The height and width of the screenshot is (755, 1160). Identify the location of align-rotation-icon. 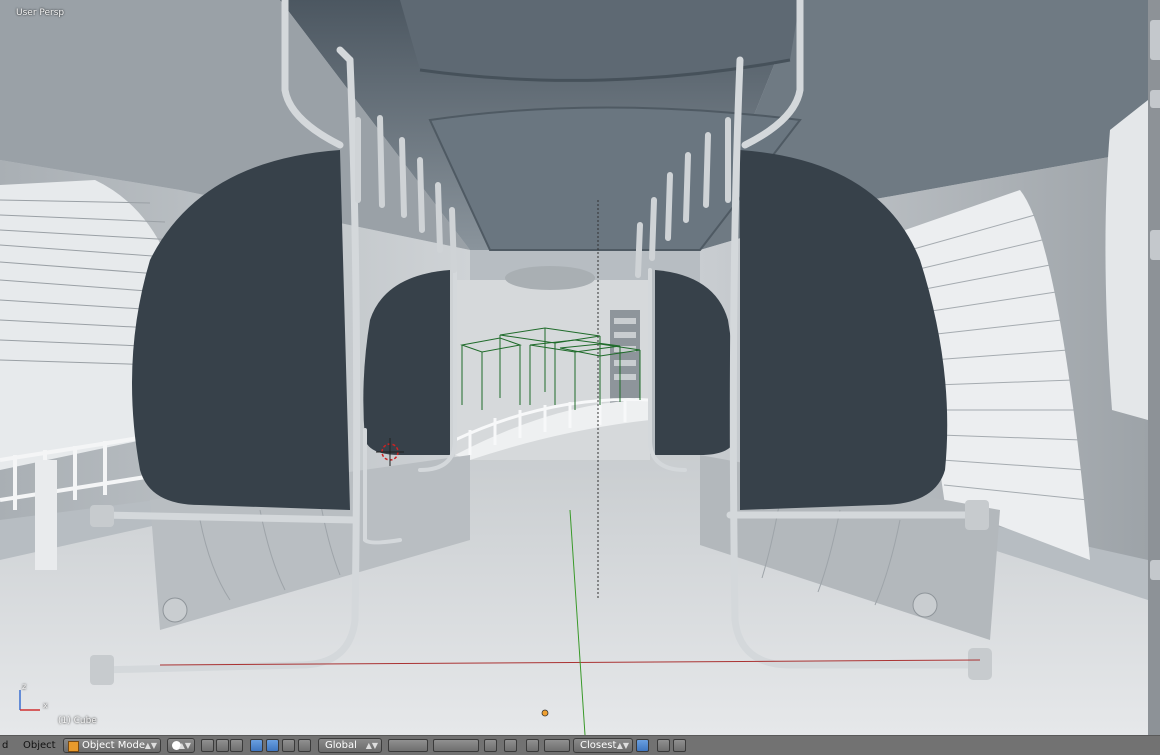
(642, 745).